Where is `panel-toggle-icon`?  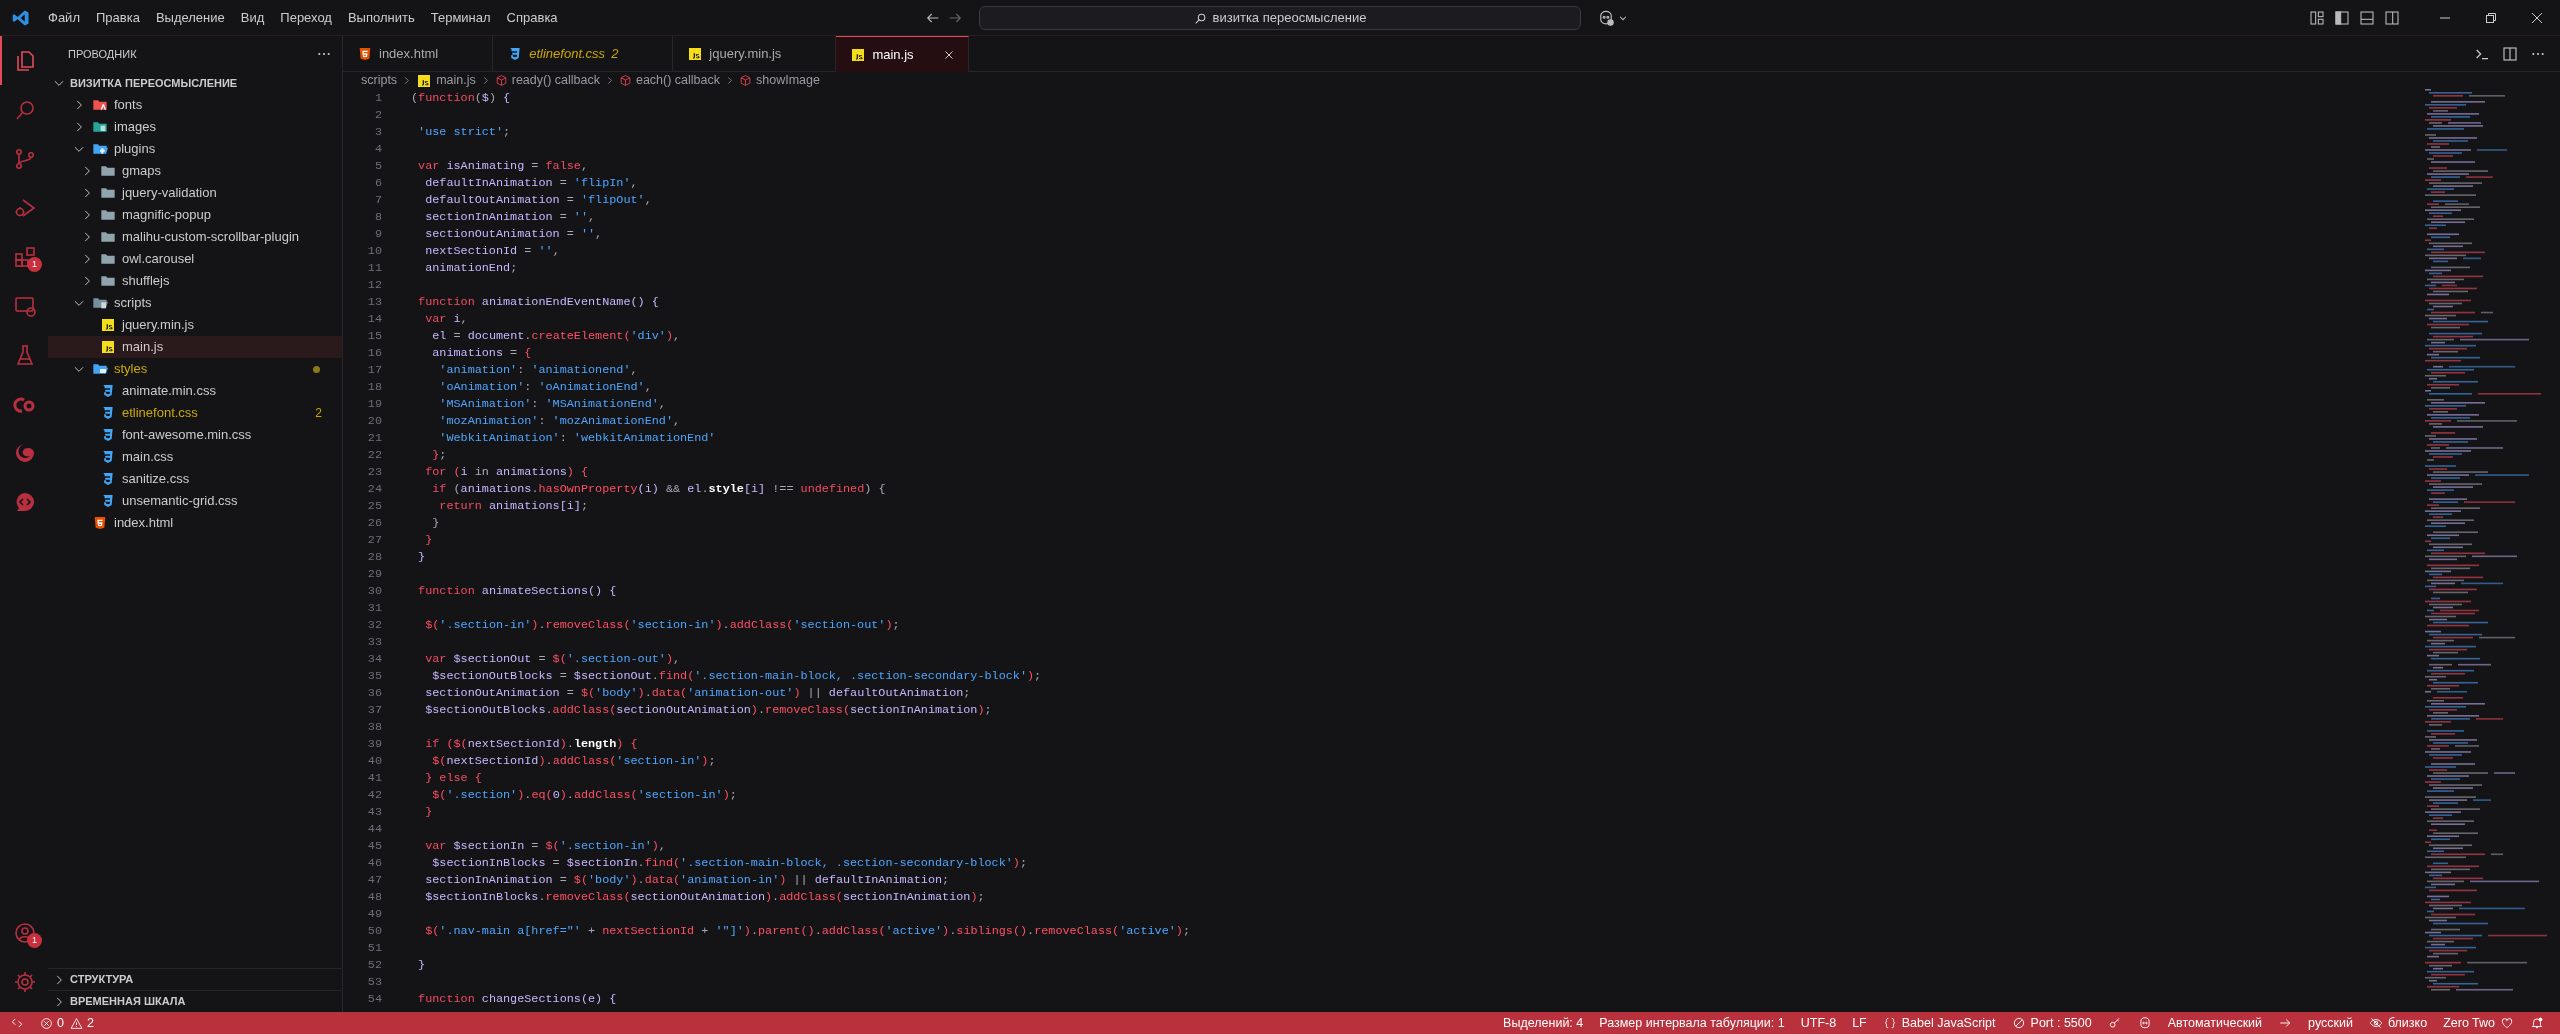
panel-toggle-icon is located at coordinates (2367, 18).